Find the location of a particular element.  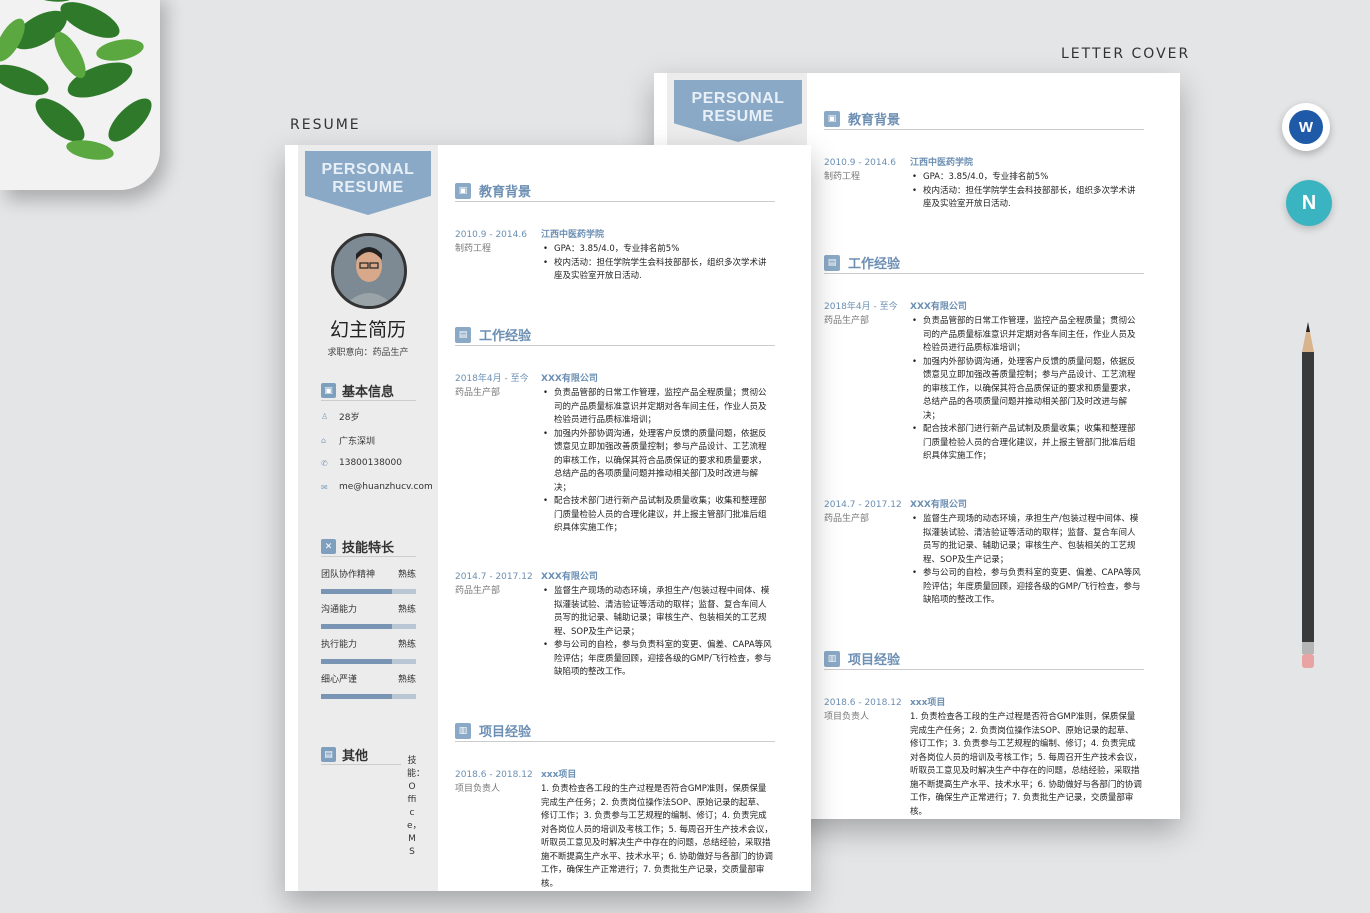

back-project-heading: ▥ 项目经验 is located at coordinates (862, 658).